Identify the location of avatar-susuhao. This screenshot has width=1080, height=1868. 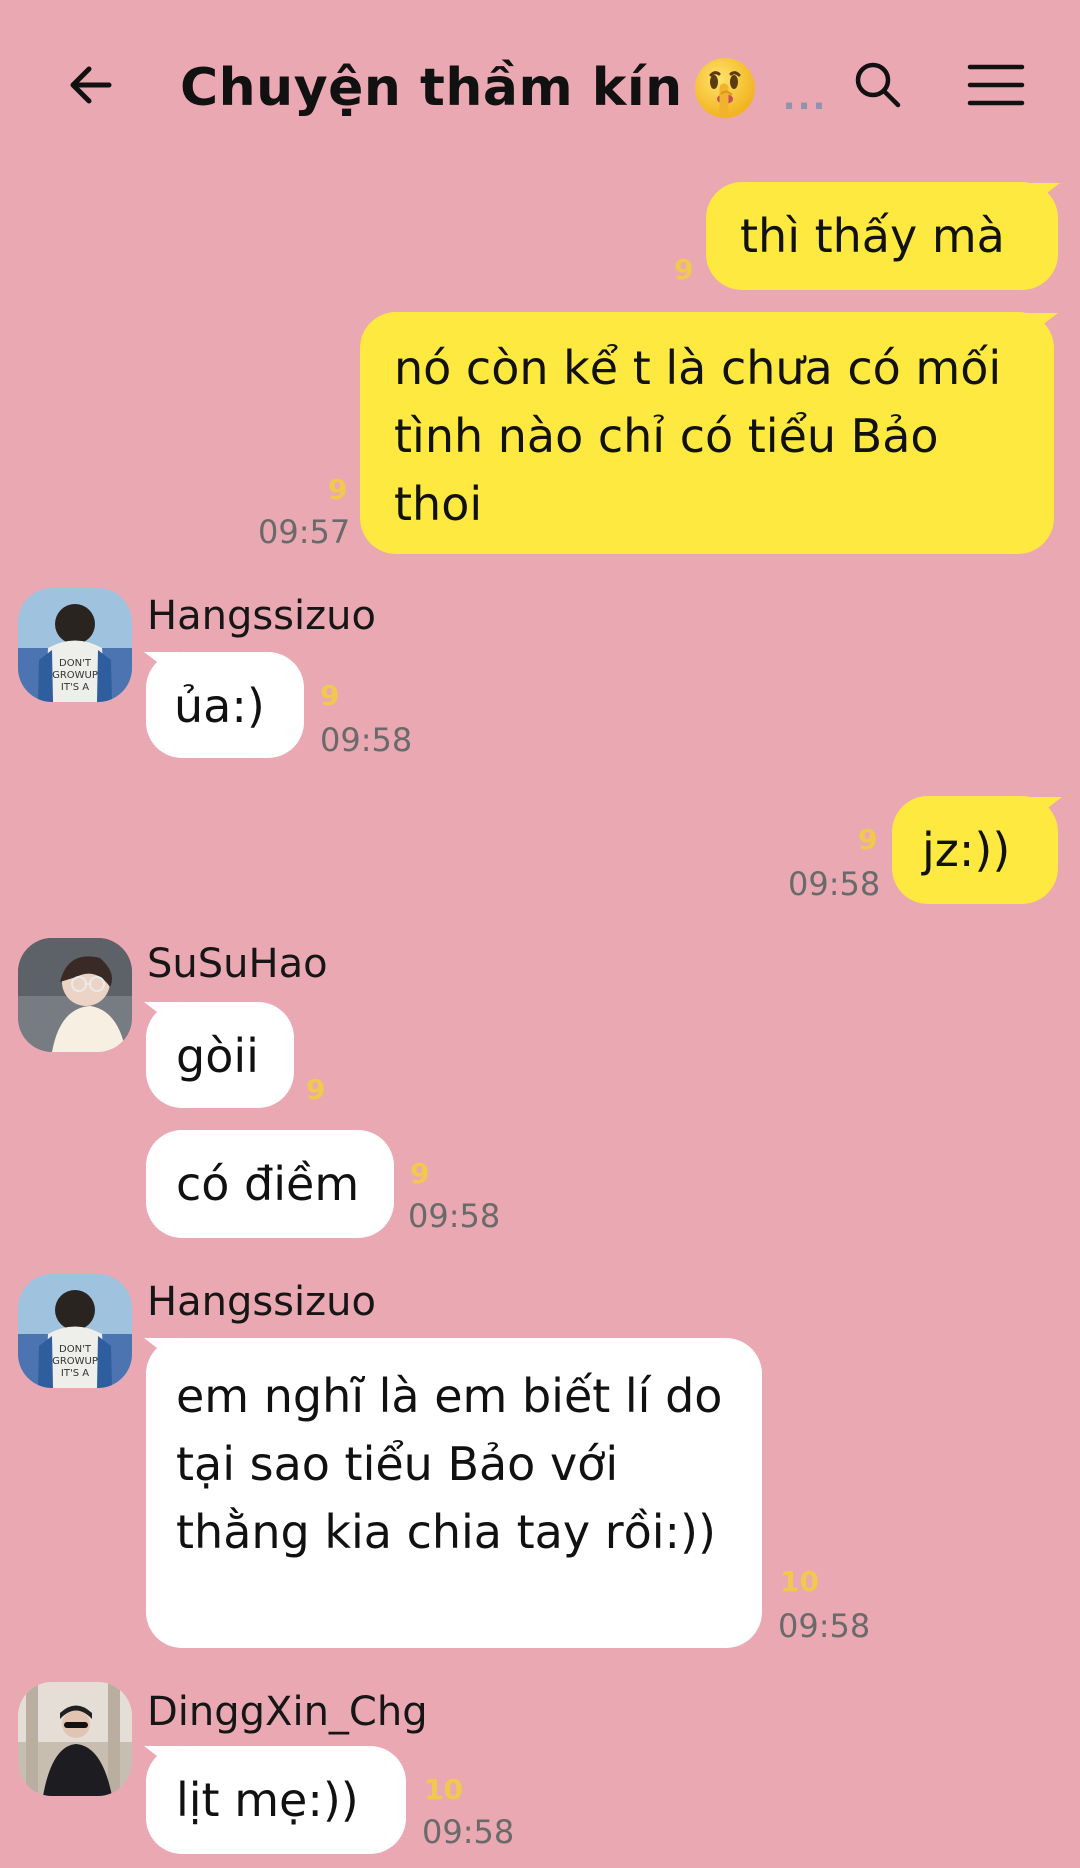
(75, 995).